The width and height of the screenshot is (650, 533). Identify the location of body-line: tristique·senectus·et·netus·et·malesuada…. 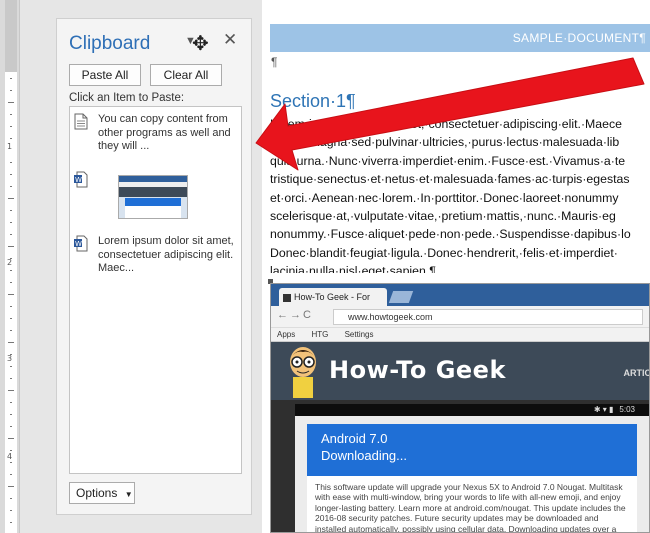
(450, 179).